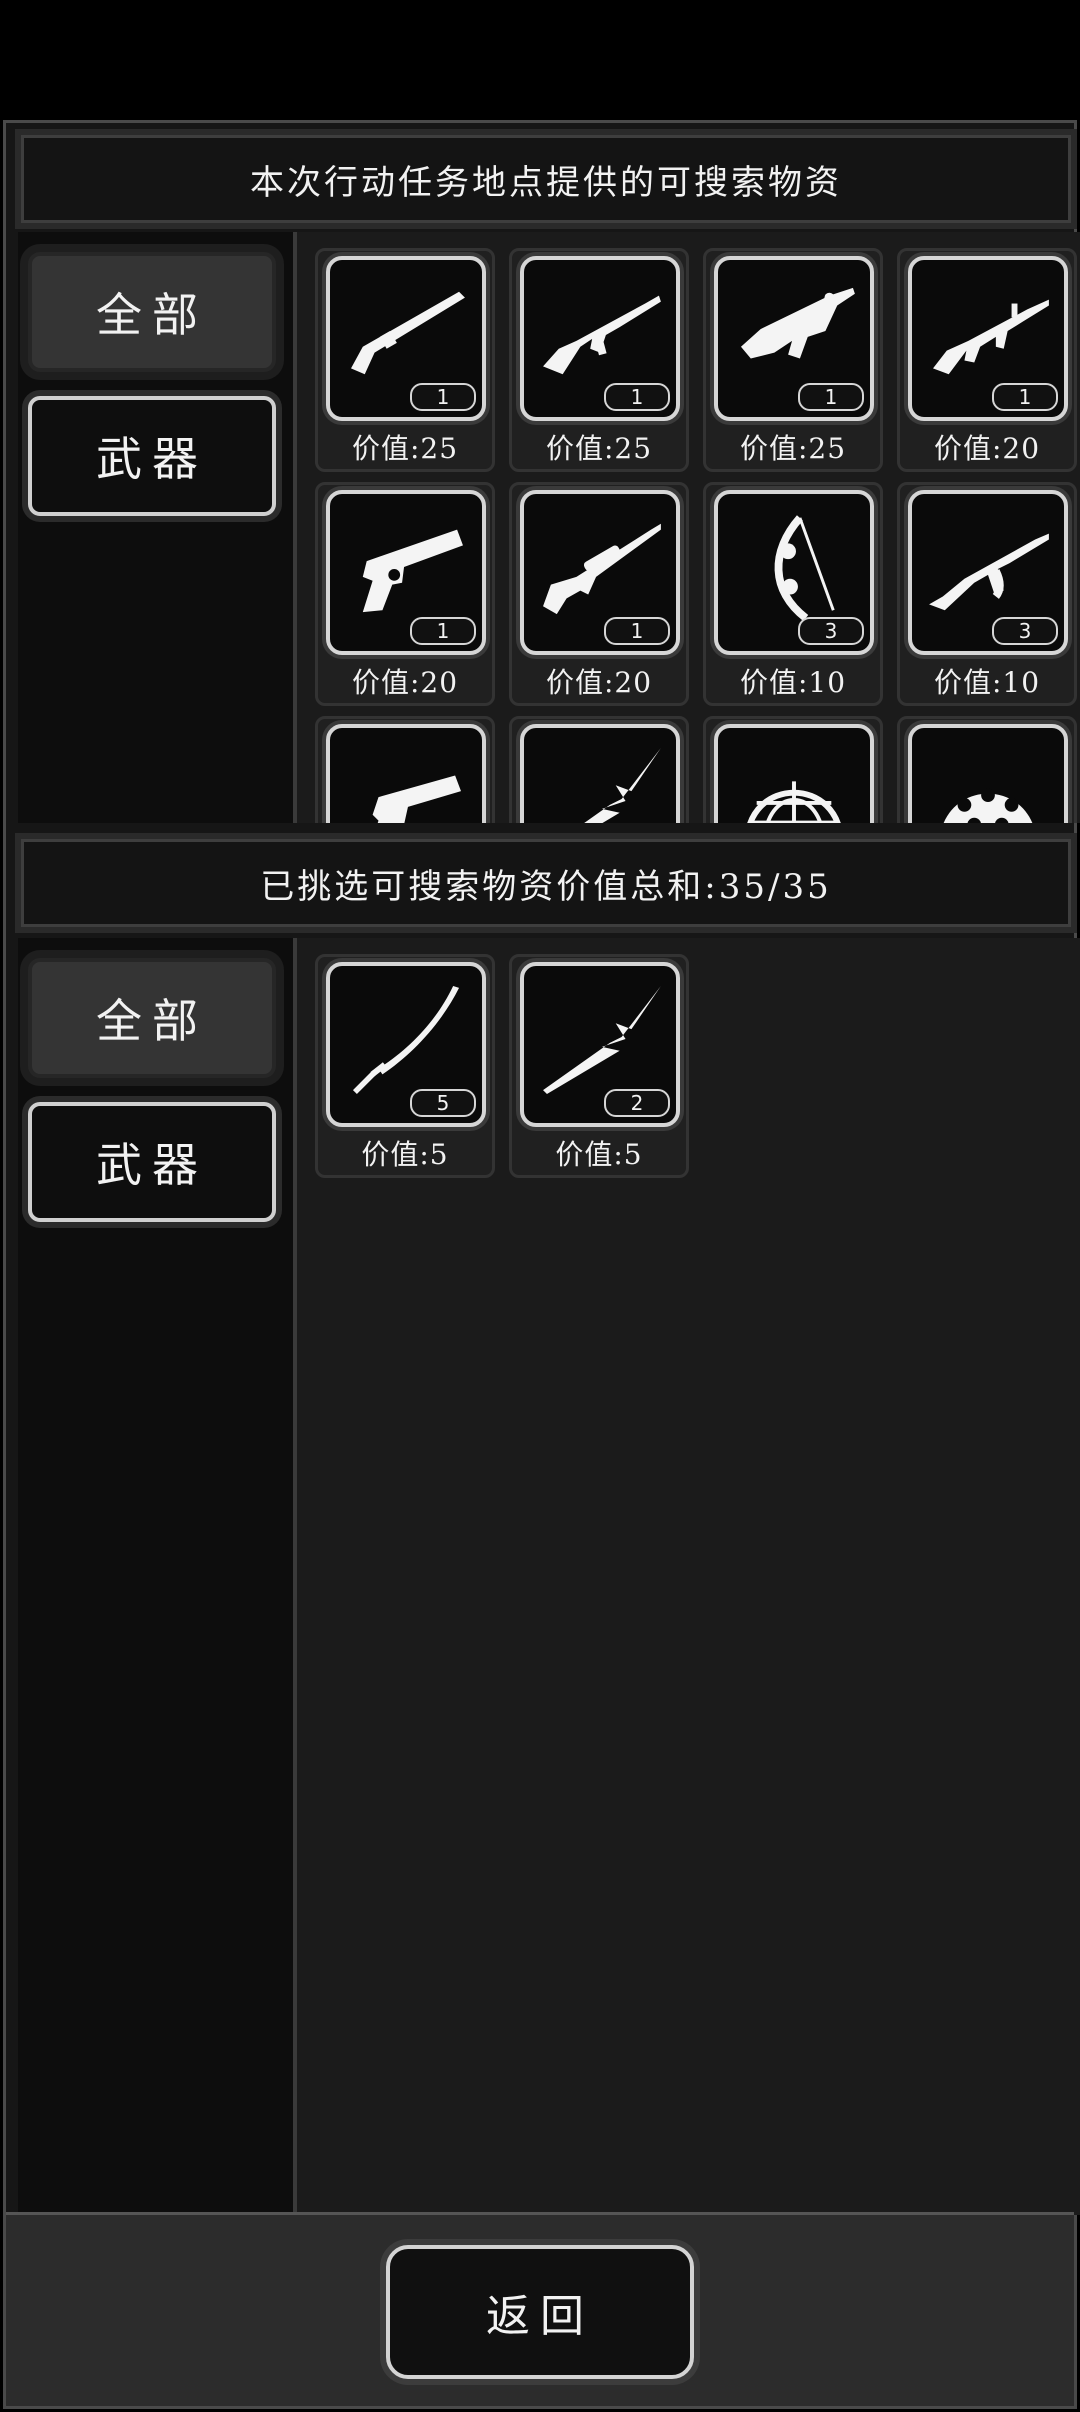  I want to click on tab-weapons-available: 武器, so click(152, 456).